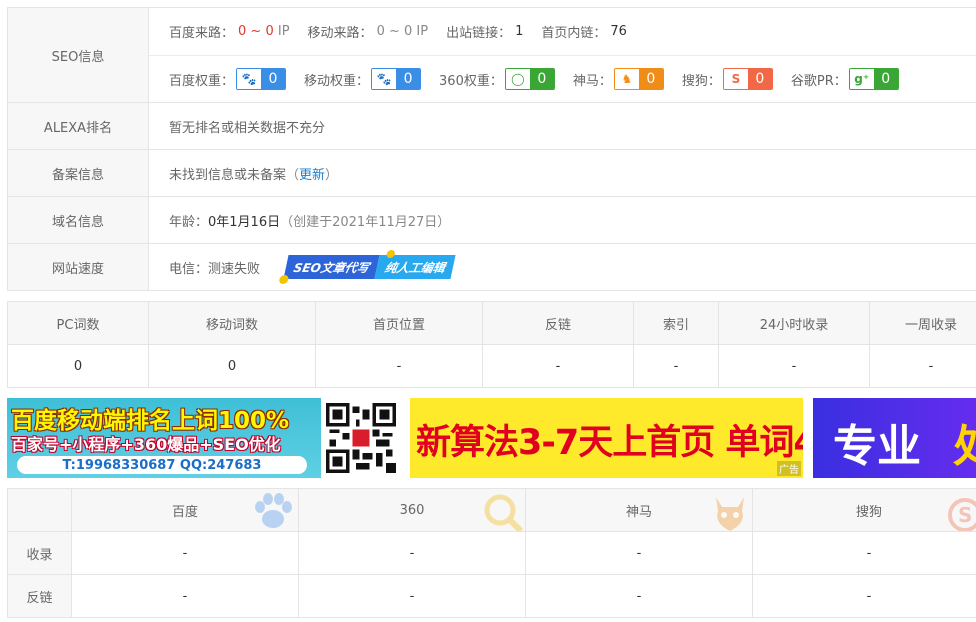 This screenshot has width=976, height=622. I want to click on seo-label: SEO信息, so click(78, 55).